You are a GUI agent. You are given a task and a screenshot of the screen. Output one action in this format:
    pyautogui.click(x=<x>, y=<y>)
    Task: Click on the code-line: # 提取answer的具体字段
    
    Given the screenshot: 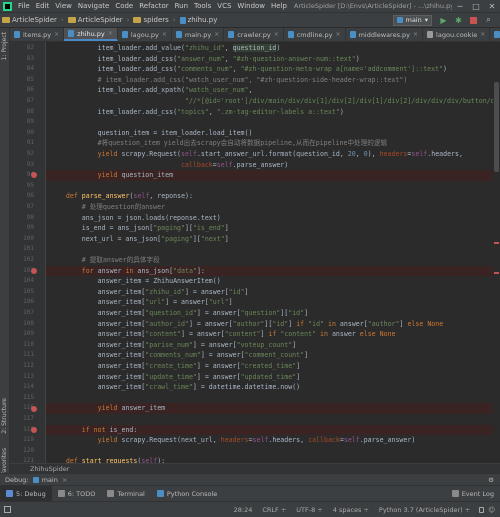 What is the action you would take?
    pyautogui.click(x=273, y=260)
    